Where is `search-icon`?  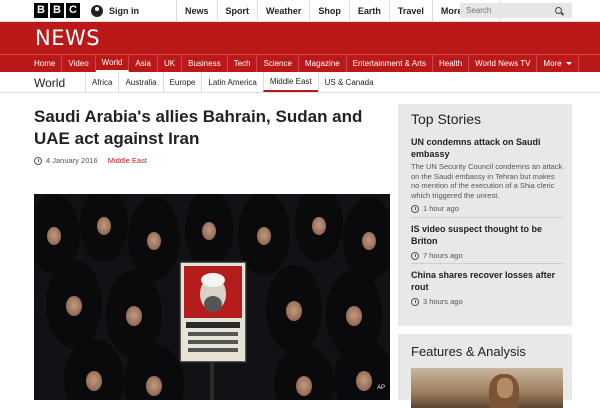 search-icon is located at coordinates (559, 11).